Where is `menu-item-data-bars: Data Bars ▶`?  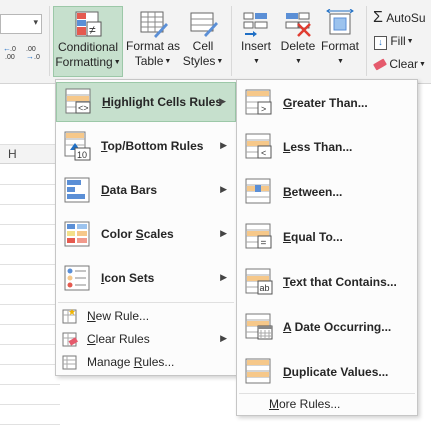
menu-item-data-bars: Data Bars ▶ is located at coordinates (146, 190).